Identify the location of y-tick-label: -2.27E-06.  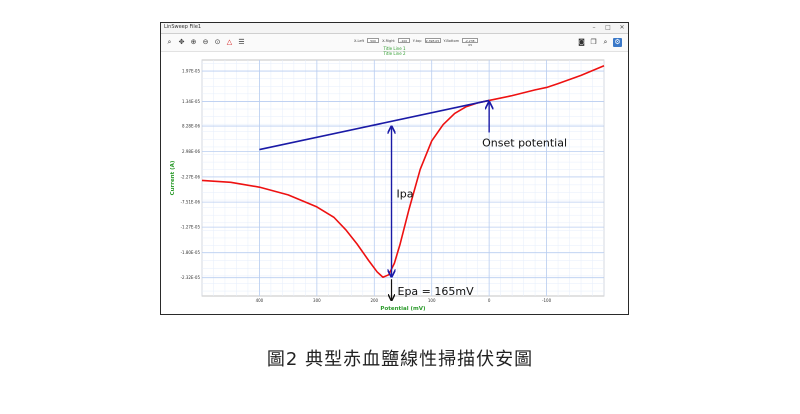
(191, 176).